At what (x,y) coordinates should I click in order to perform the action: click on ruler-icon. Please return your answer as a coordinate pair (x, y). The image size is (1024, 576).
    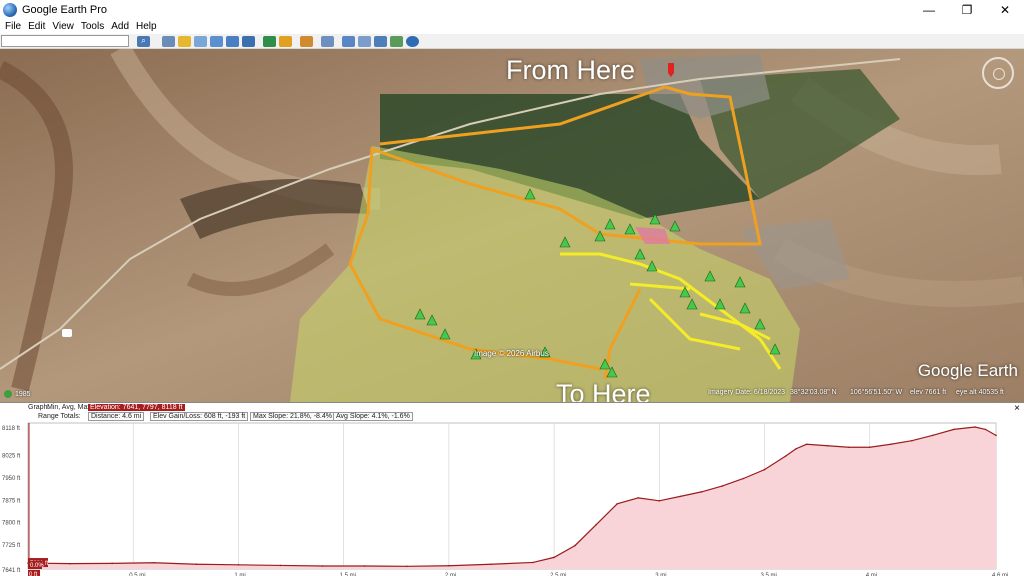
    Looking at the image, I should click on (327, 41).